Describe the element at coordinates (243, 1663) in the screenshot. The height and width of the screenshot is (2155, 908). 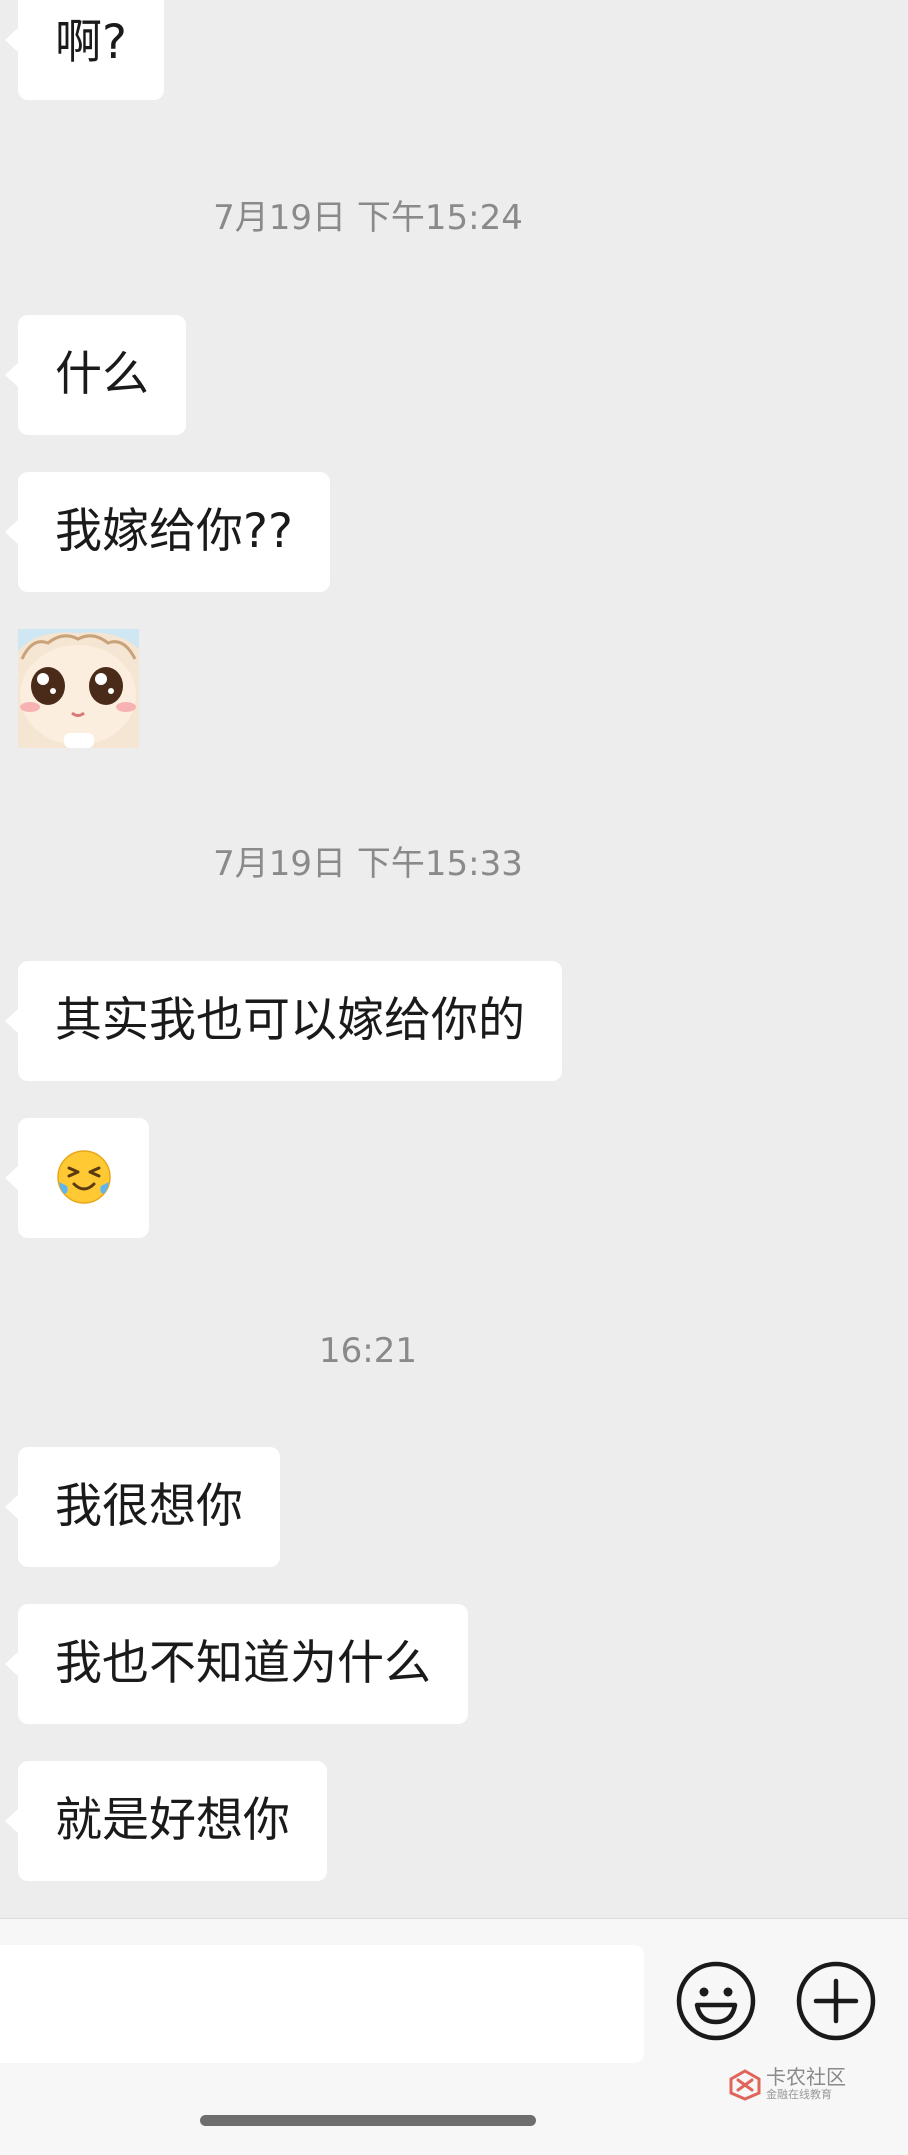
I see `message-text: 我也不知道为什么` at that location.